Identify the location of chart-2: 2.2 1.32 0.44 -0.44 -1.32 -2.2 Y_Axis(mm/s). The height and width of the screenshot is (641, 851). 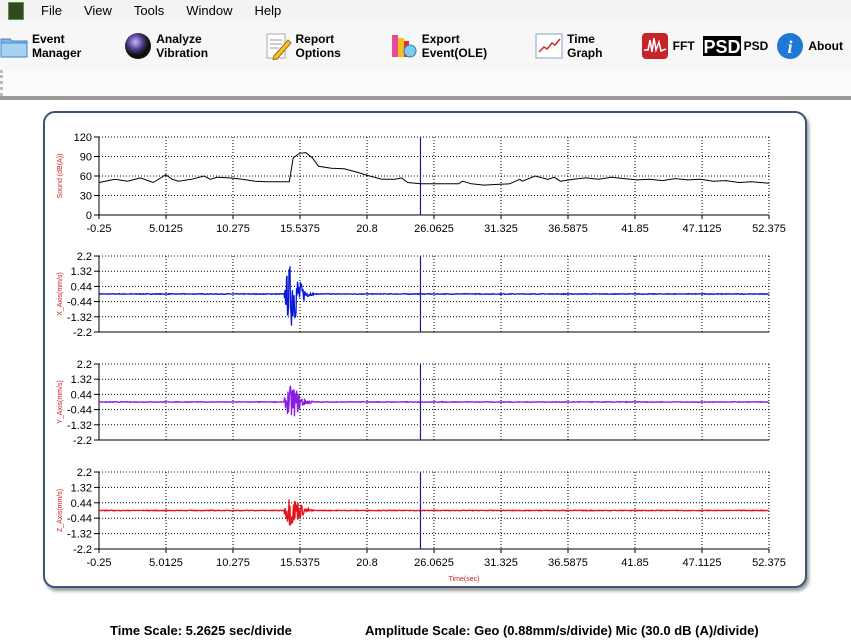
(413, 403).